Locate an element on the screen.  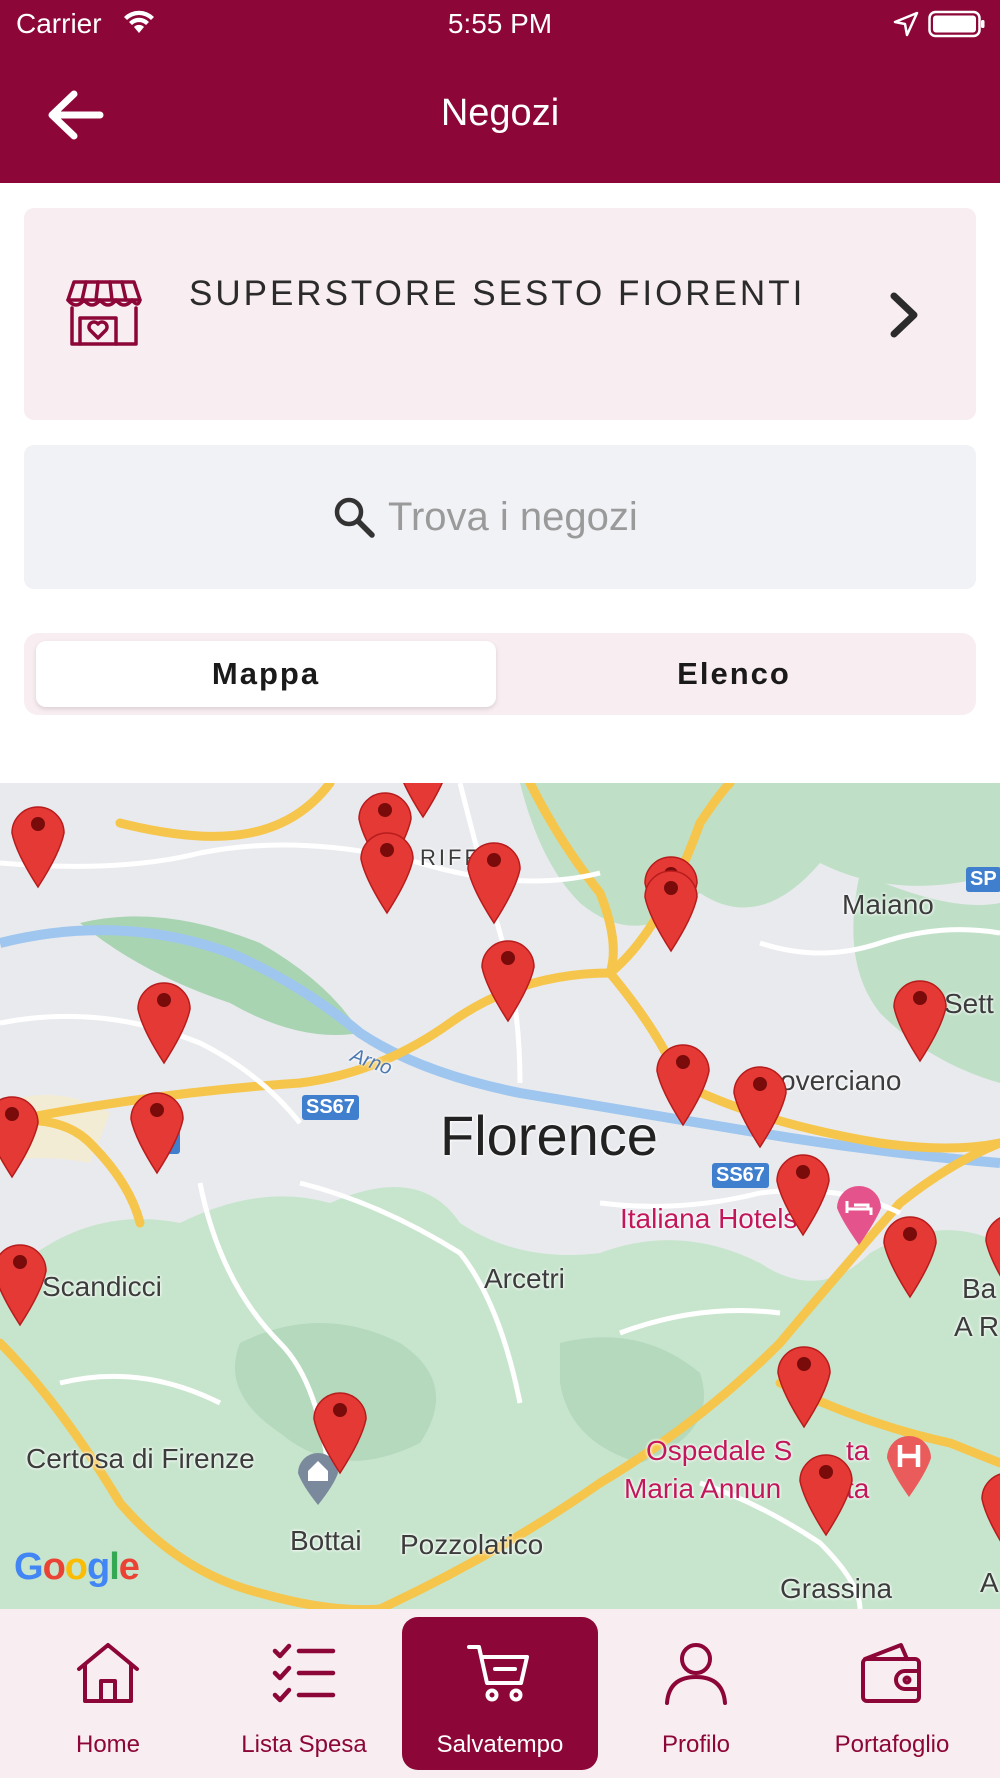
tab-profile: Profilo is located at coordinates (696, 1693).